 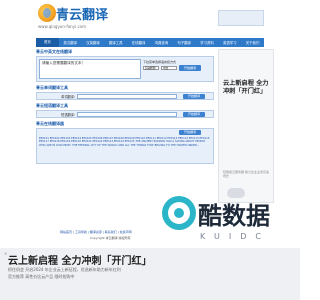 What do you see at coordinates (194, 114) in the screenshot?
I see `phrase-translate-button: 开始翻译` at bounding box center [194, 114].